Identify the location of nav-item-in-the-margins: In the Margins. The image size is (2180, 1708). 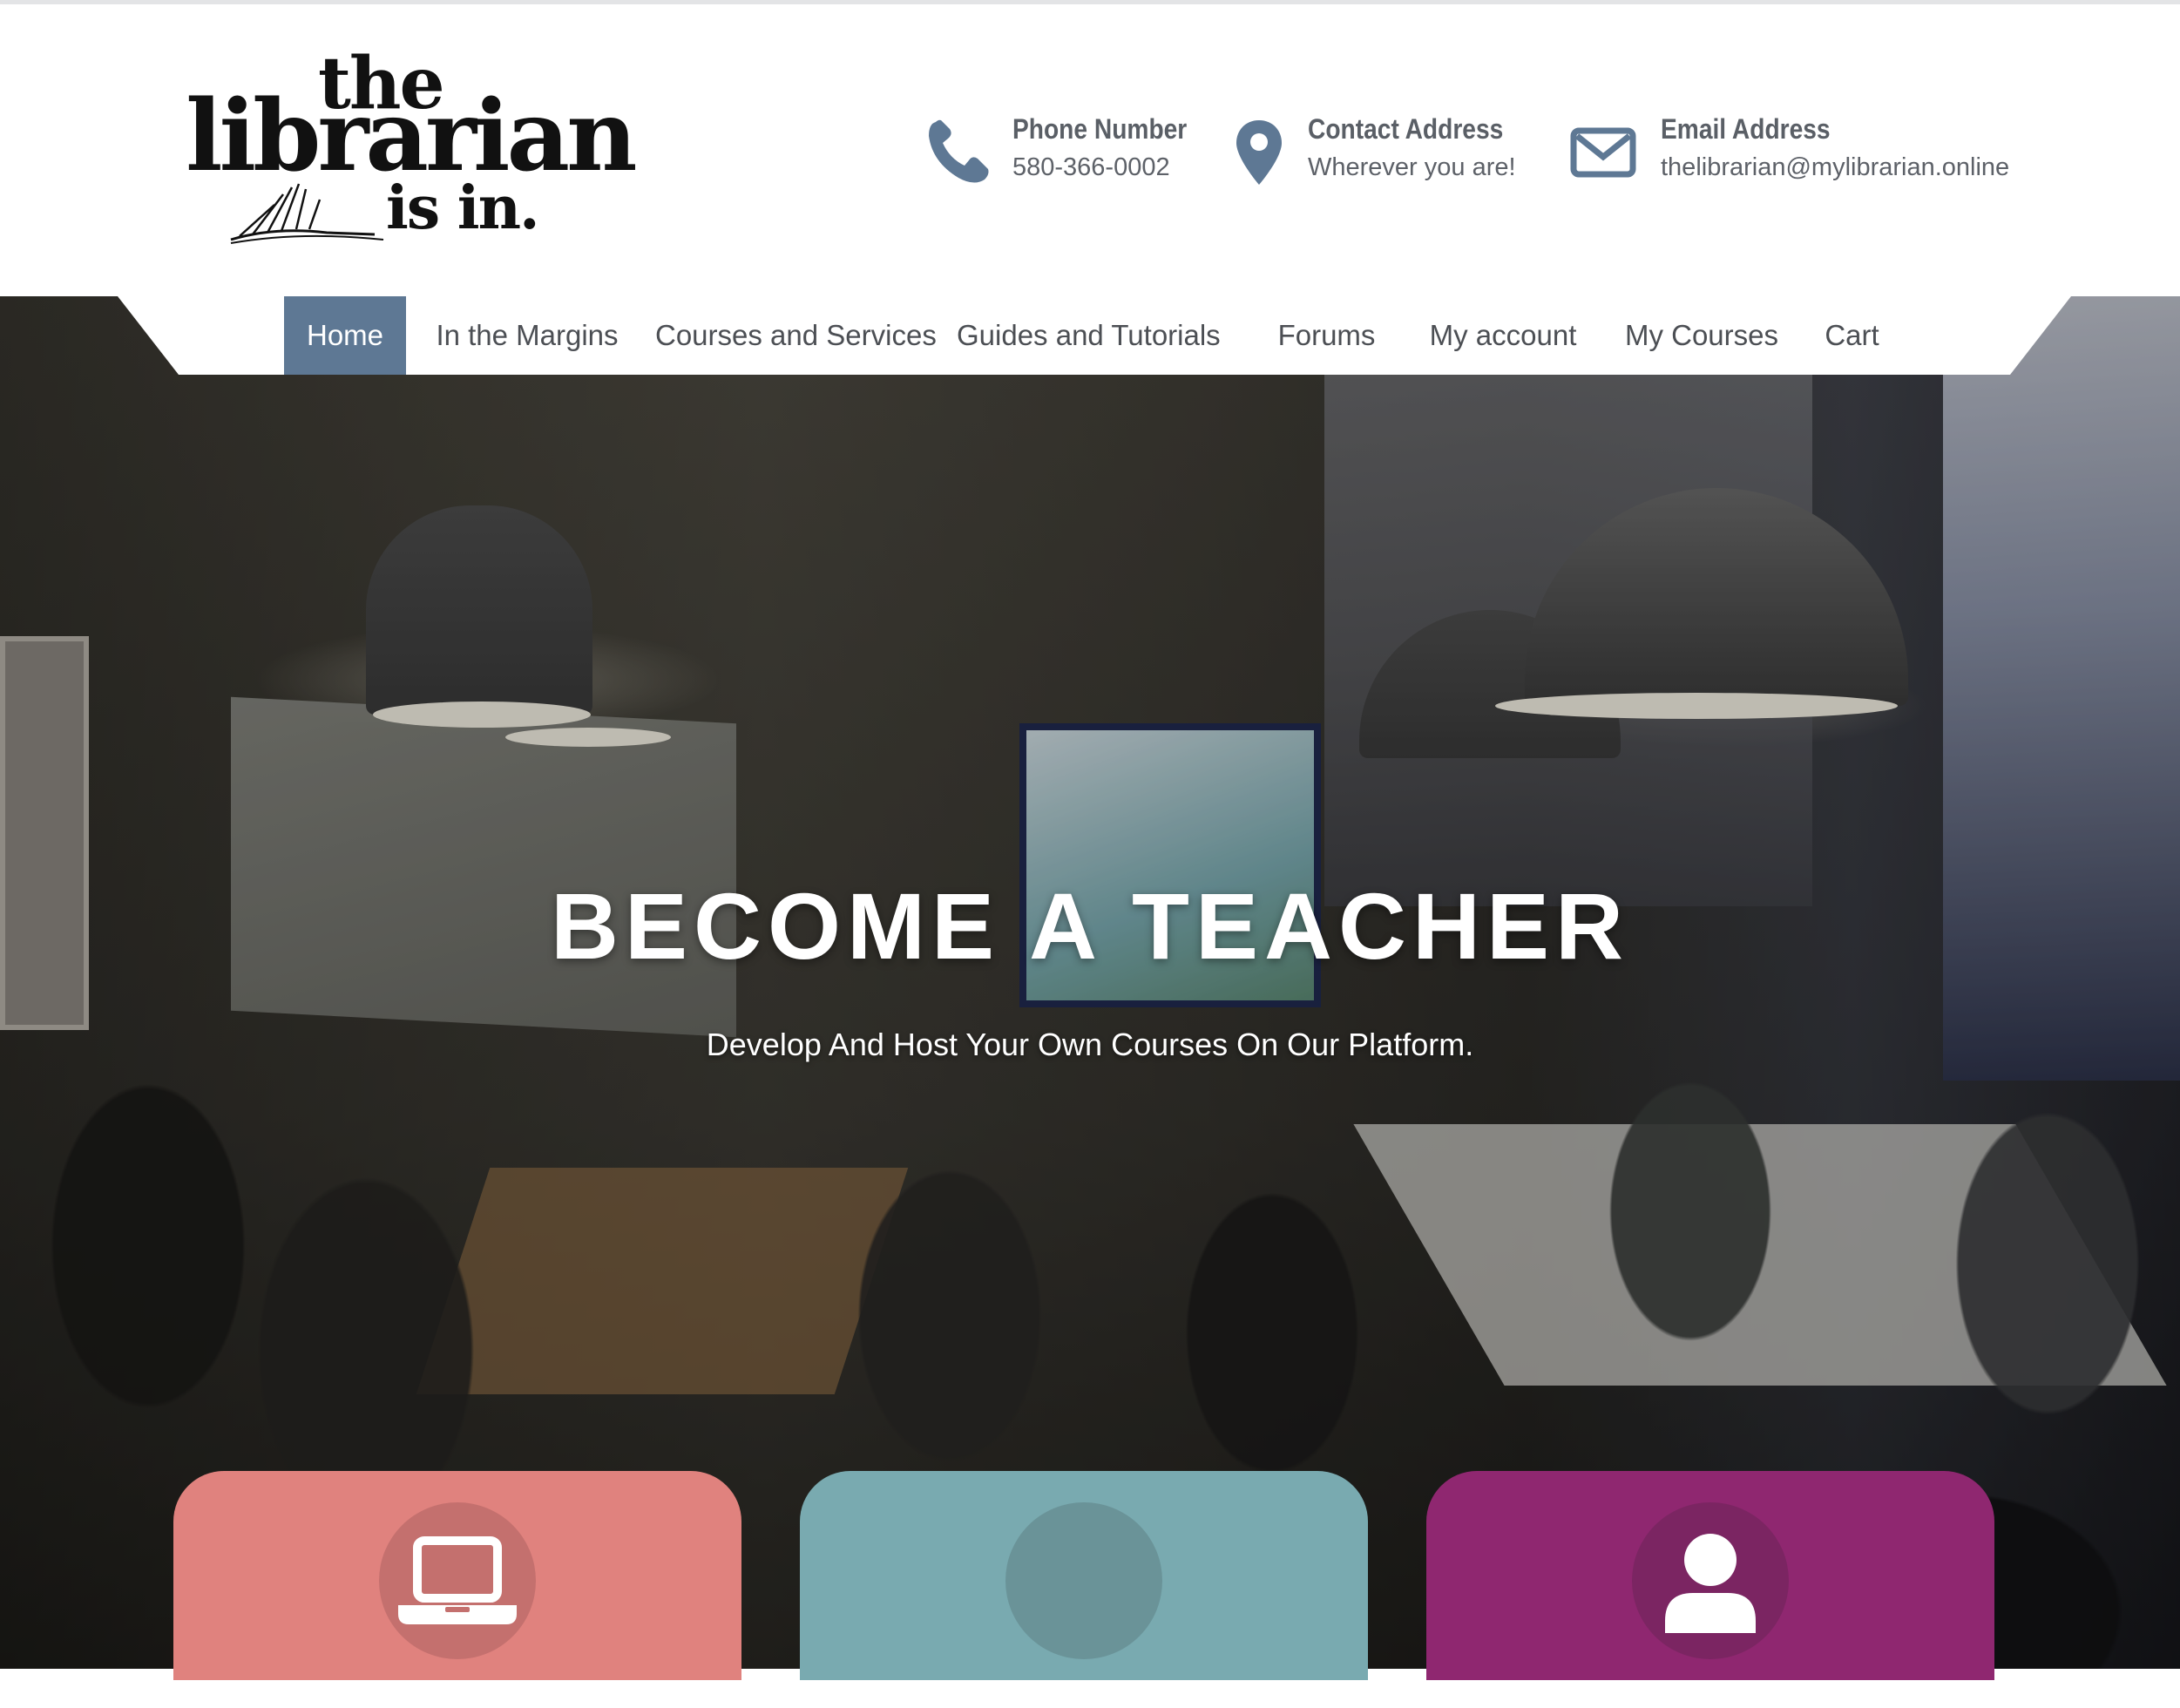
(527, 335).